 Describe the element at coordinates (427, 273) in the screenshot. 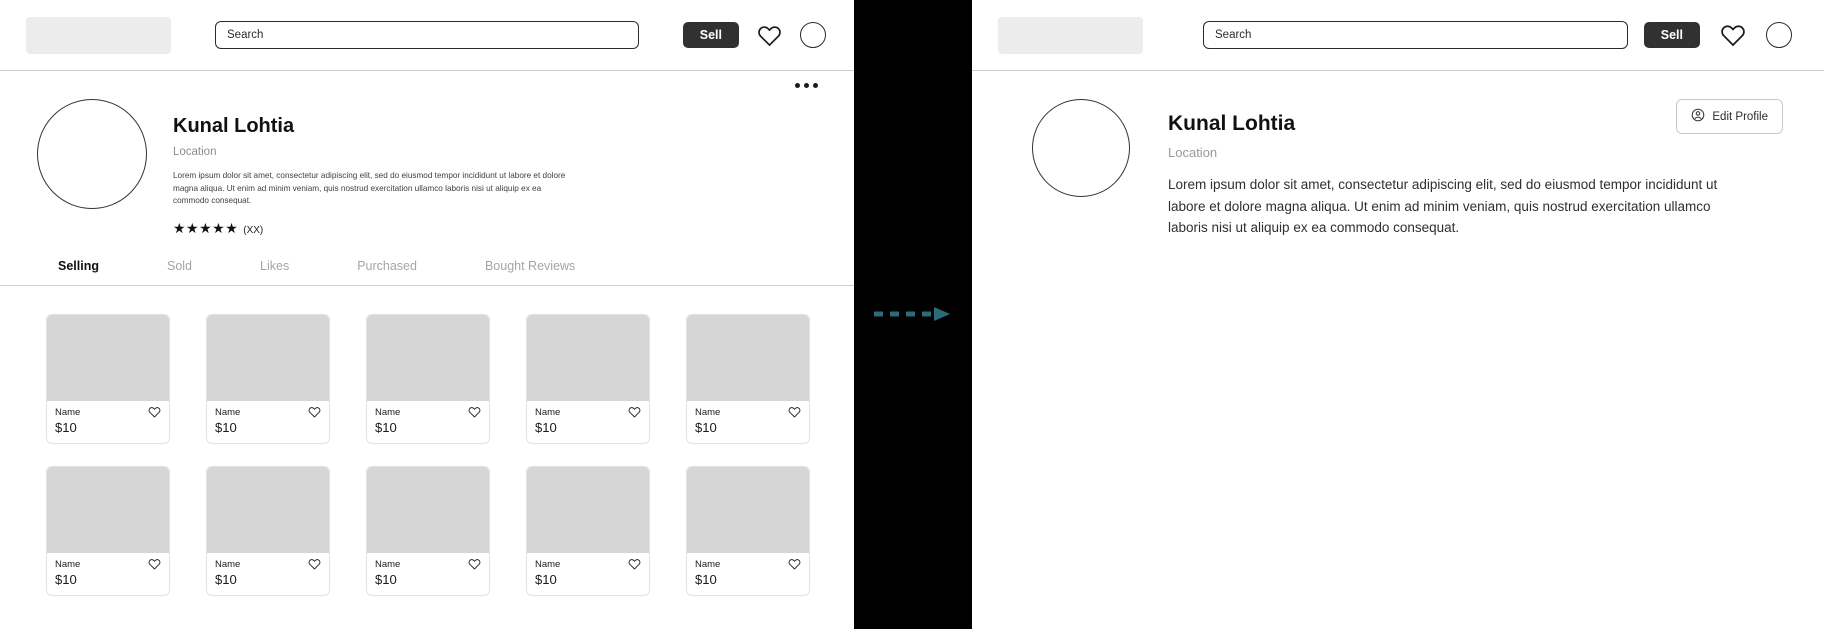

I see `left-profile-tabs: Selling Sold Likes Purchased Bought Reviews` at that location.